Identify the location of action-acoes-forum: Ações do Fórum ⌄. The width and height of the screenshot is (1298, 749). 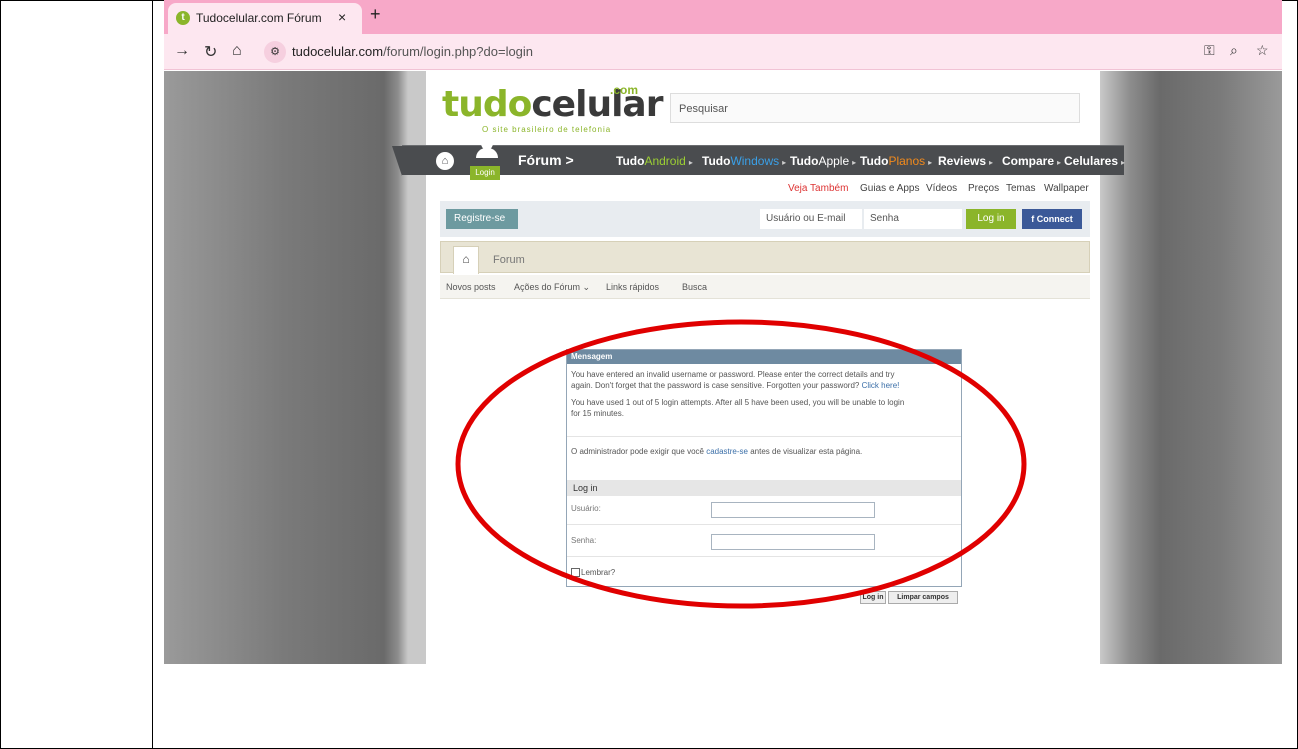
(552, 287).